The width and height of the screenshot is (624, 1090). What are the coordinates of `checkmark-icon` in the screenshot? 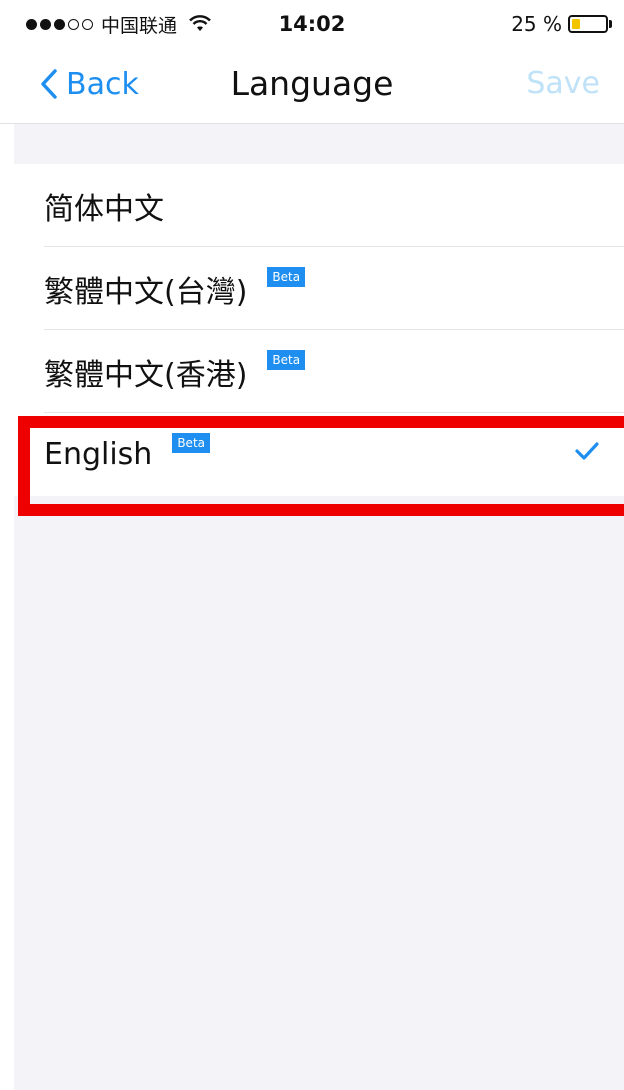 It's located at (587, 453).